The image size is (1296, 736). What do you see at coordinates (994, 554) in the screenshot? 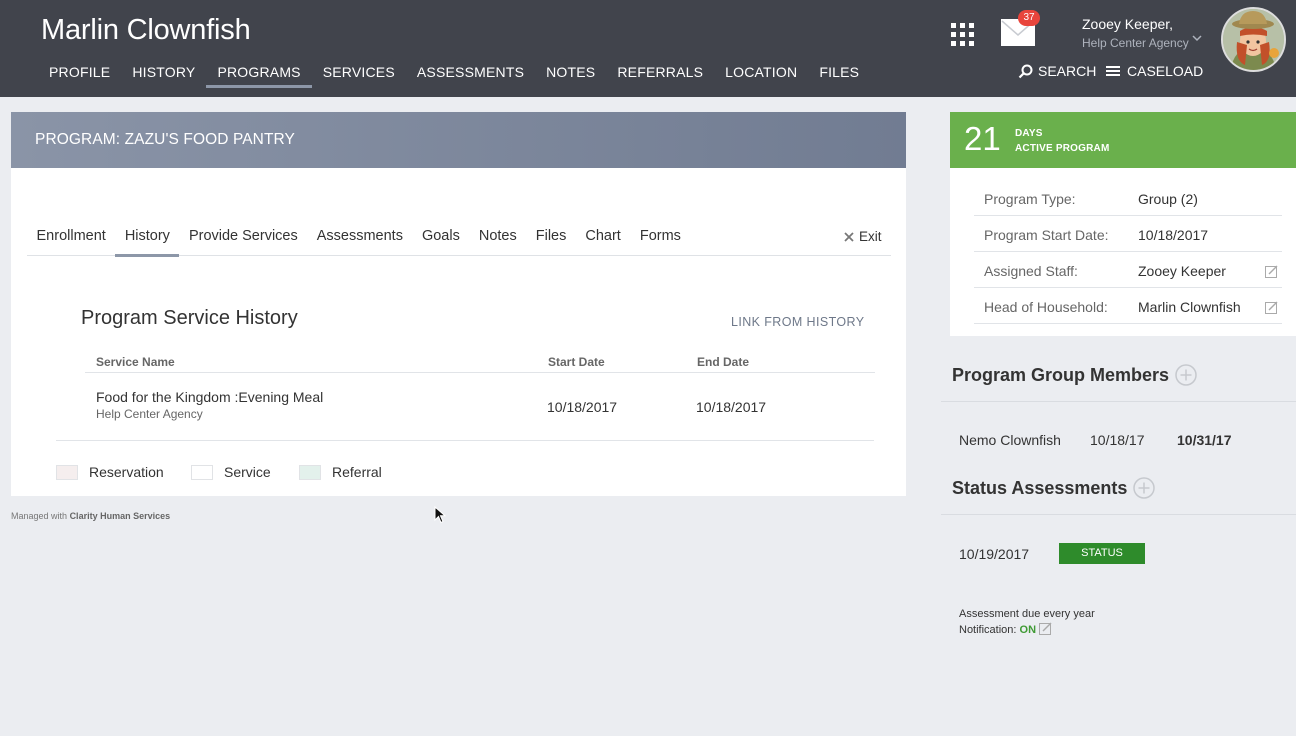
I see `assessment-date: 10/19/2017` at bounding box center [994, 554].